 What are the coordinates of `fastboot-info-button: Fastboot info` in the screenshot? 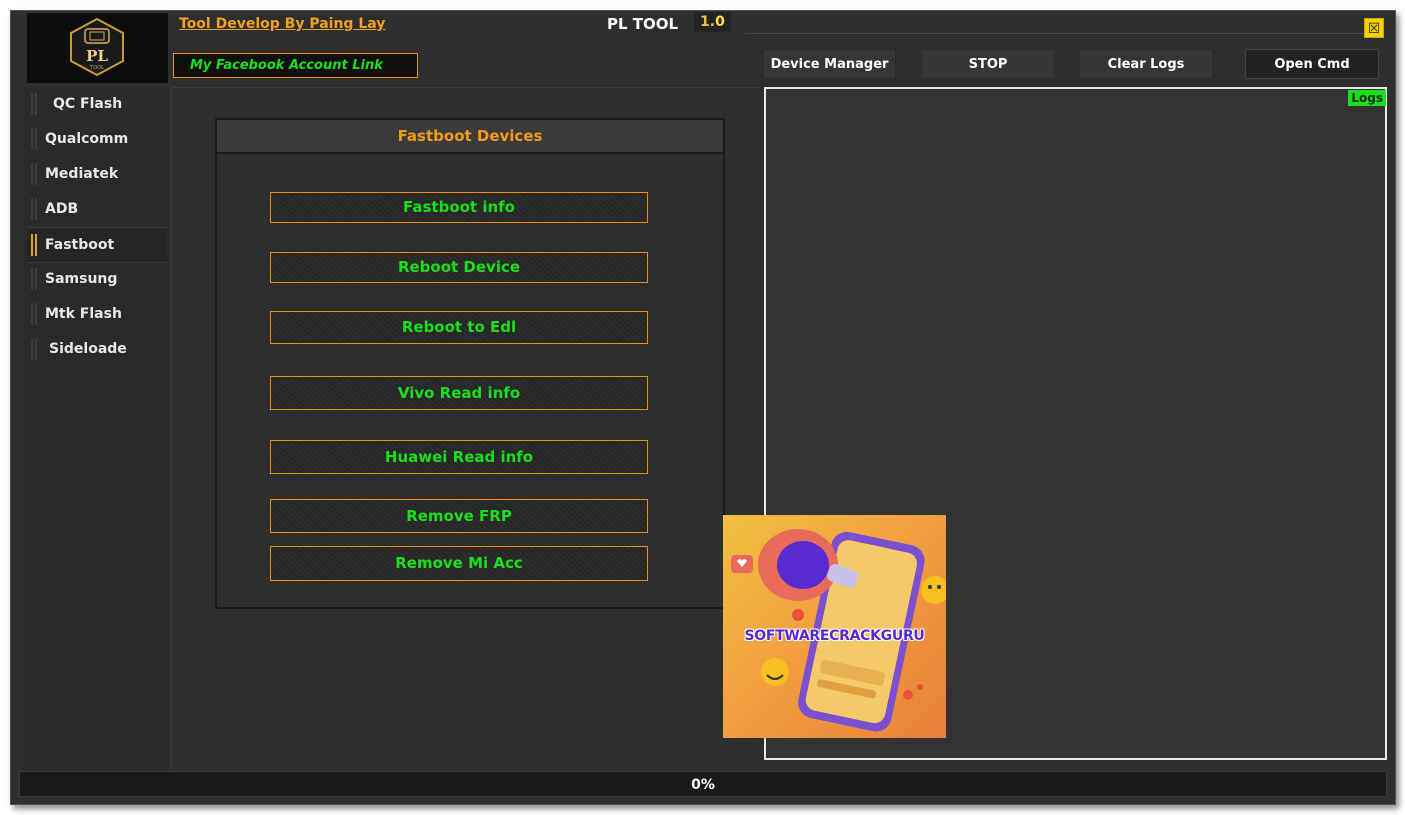 It's located at (459, 207).